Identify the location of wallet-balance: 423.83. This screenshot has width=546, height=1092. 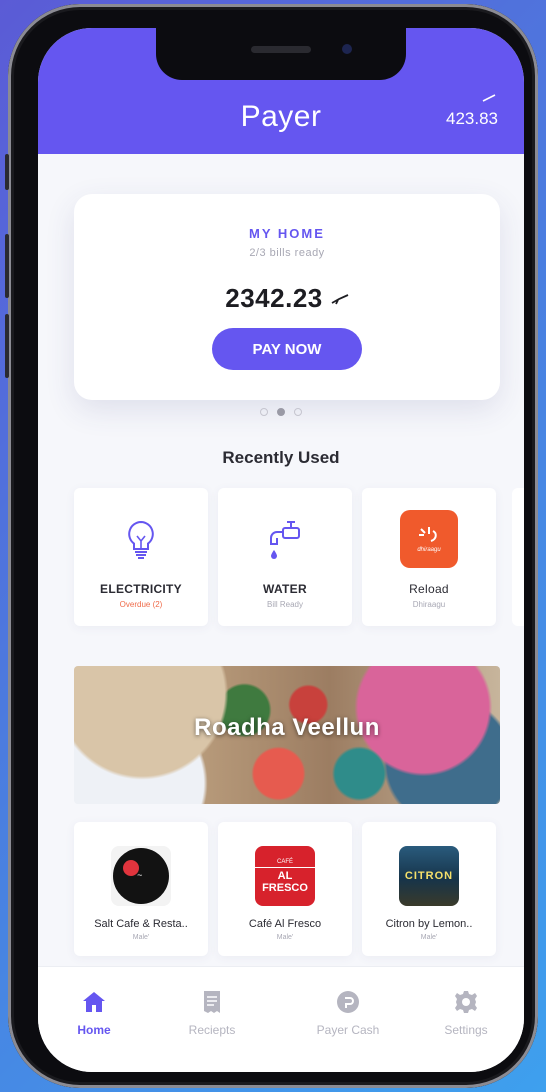
(472, 119).